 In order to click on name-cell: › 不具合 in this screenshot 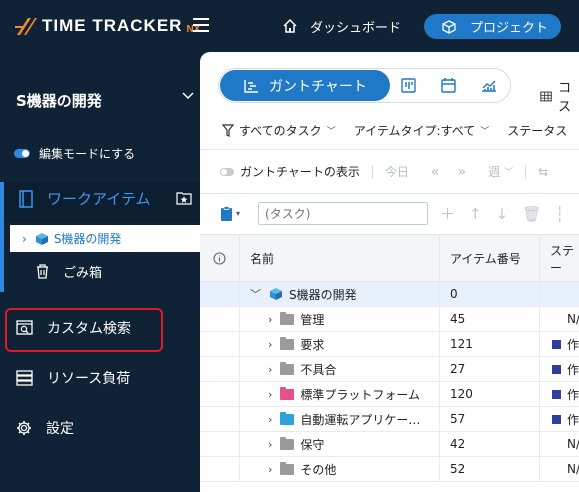, I will do `click(340, 369)`.